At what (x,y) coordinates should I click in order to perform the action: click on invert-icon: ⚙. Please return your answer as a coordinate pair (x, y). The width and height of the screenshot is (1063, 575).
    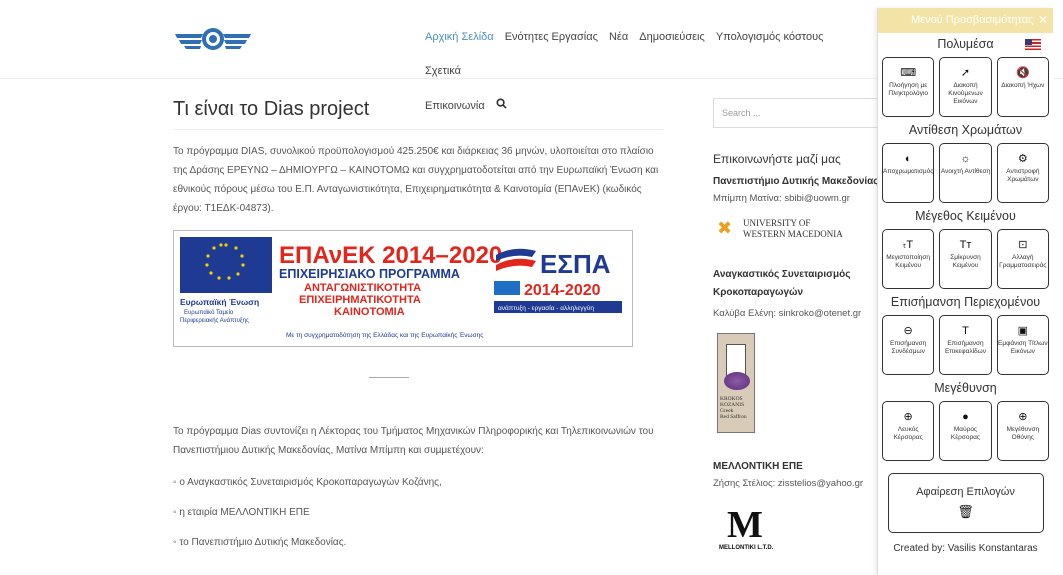
    Looking at the image, I should click on (1022, 159).